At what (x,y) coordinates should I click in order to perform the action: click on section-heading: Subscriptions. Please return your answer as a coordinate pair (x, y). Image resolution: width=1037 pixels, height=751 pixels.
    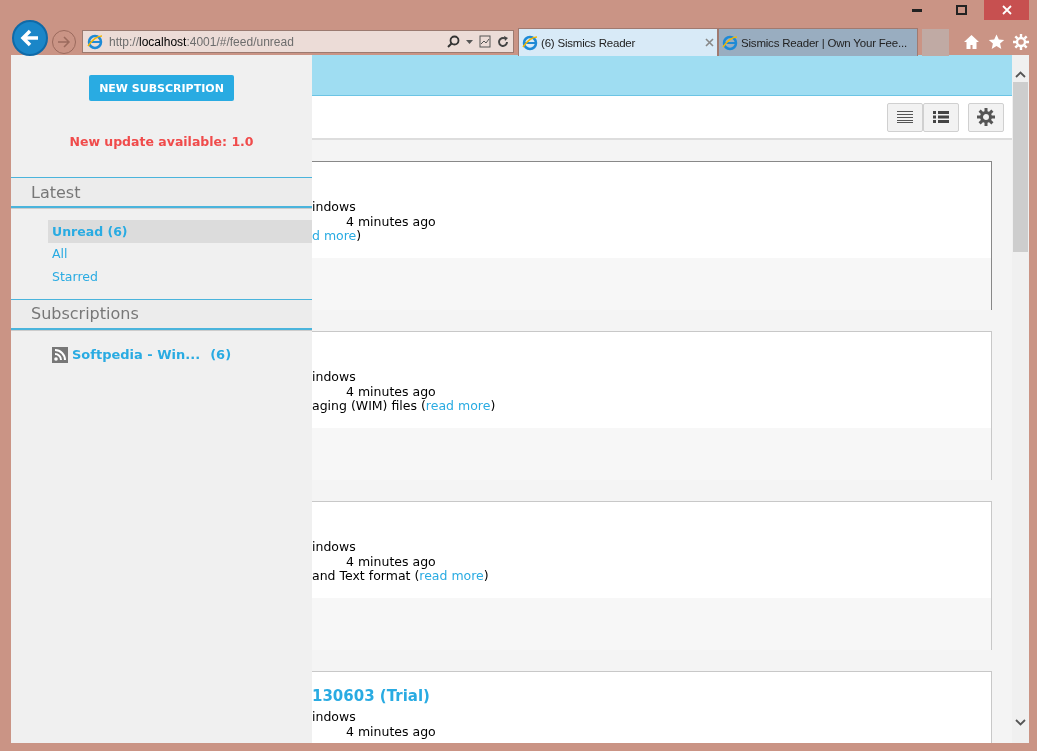
    Looking at the image, I should click on (85, 313).